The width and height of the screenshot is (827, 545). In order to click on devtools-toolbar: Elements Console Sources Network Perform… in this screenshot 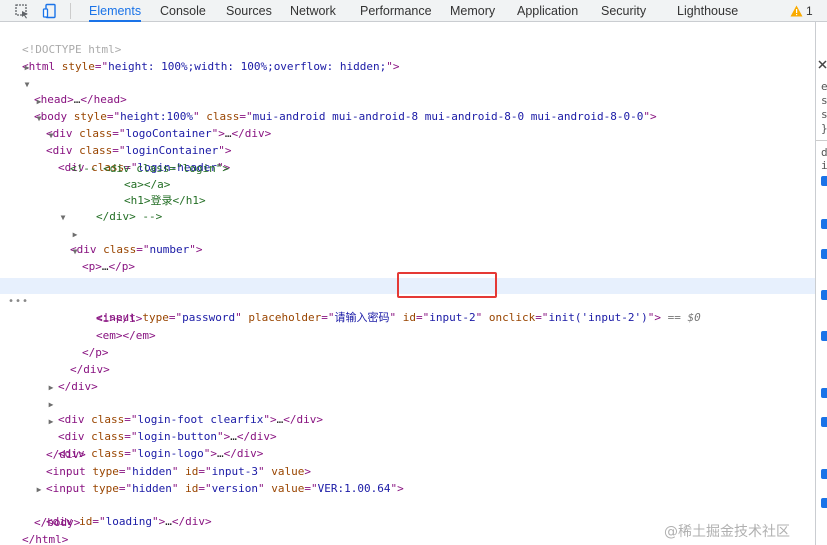, I will do `click(413, 11)`.